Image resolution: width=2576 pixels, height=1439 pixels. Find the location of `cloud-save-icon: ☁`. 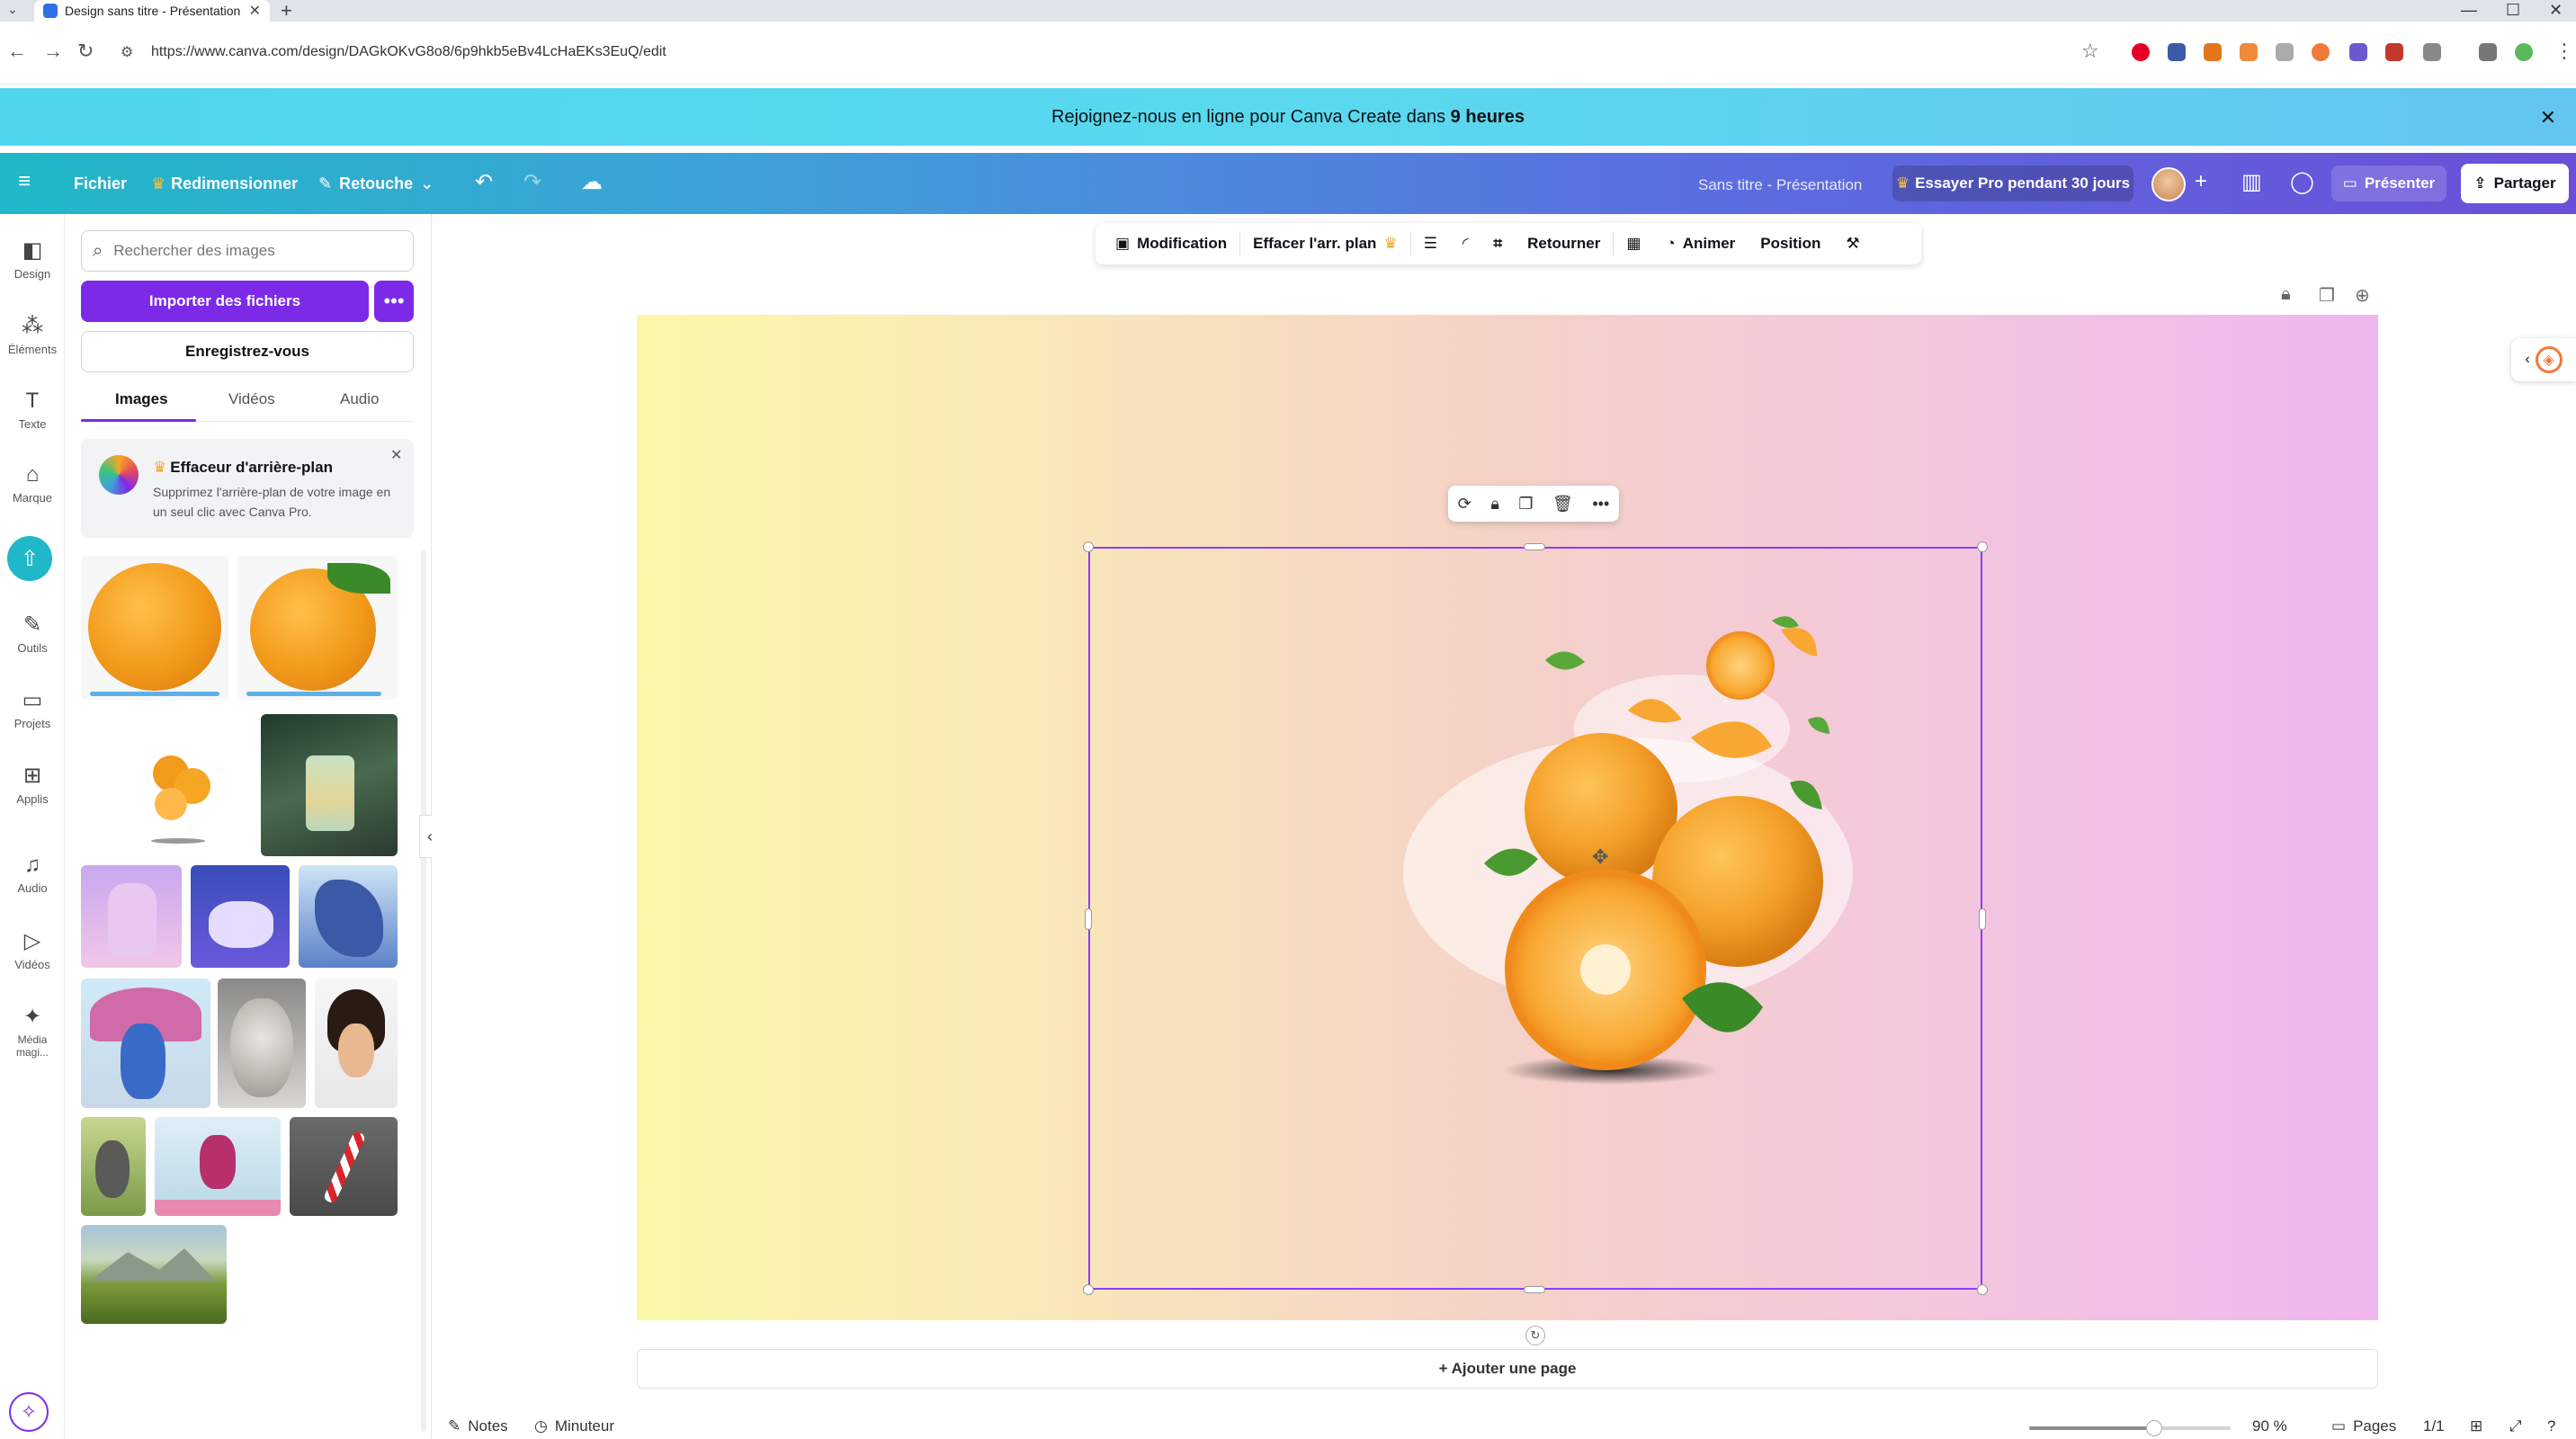

cloud-save-icon: ☁ is located at coordinates (592, 182).